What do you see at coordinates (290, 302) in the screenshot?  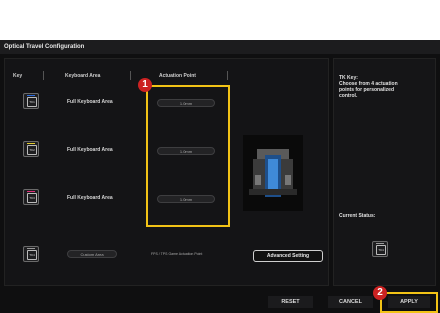 I see `reset-button: RESET` at bounding box center [290, 302].